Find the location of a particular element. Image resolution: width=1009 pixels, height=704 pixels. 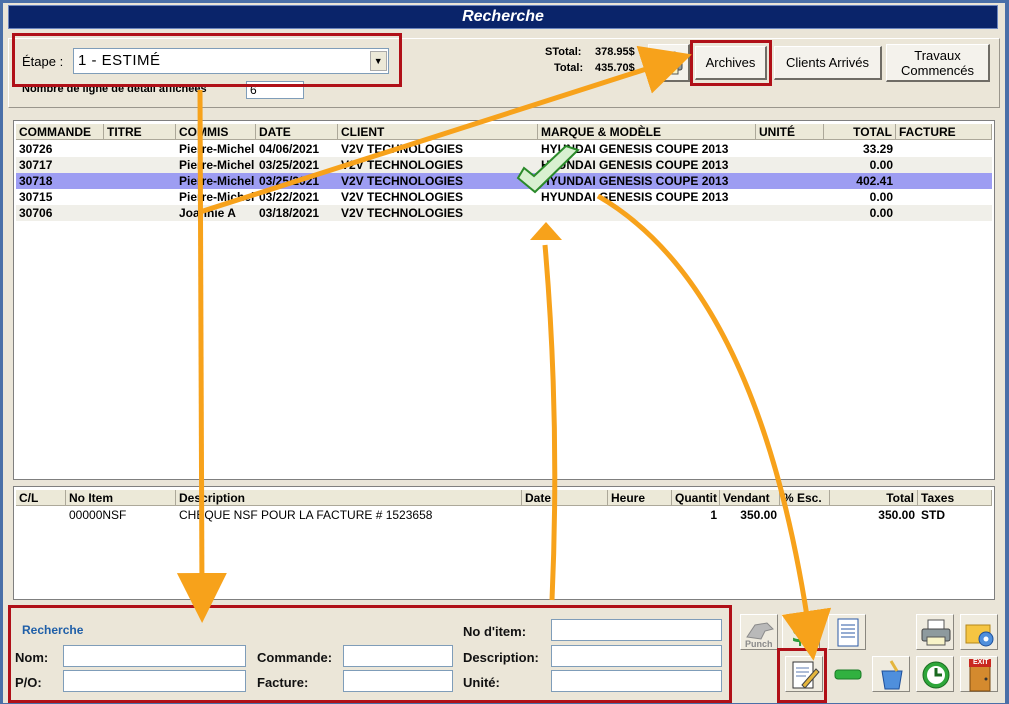

col-client: CLIENT is located at coordinates (438, 132).